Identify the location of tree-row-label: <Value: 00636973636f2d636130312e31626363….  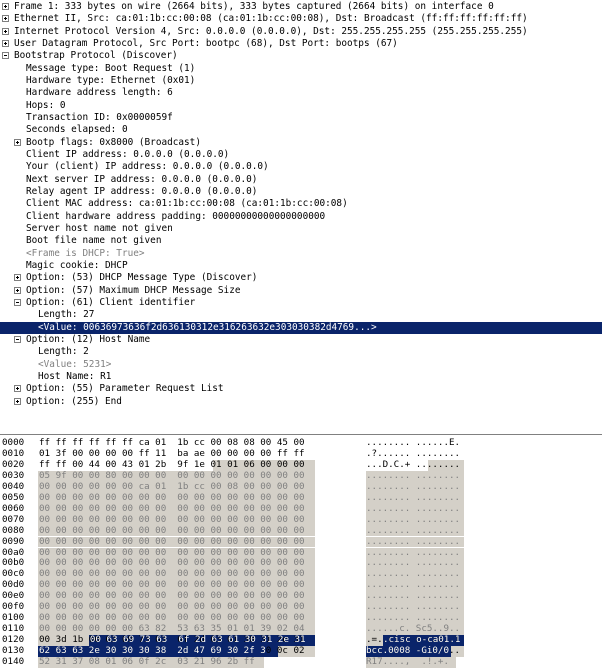
(207, 327).